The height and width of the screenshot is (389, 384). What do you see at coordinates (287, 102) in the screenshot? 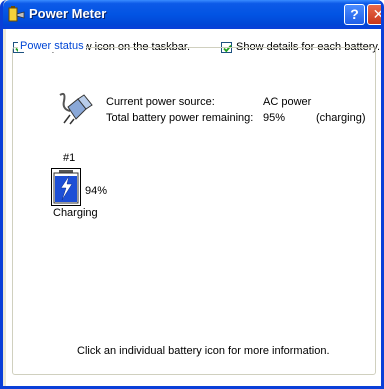
I see `power-source-value: AC power` at bounding box center [287, 102].